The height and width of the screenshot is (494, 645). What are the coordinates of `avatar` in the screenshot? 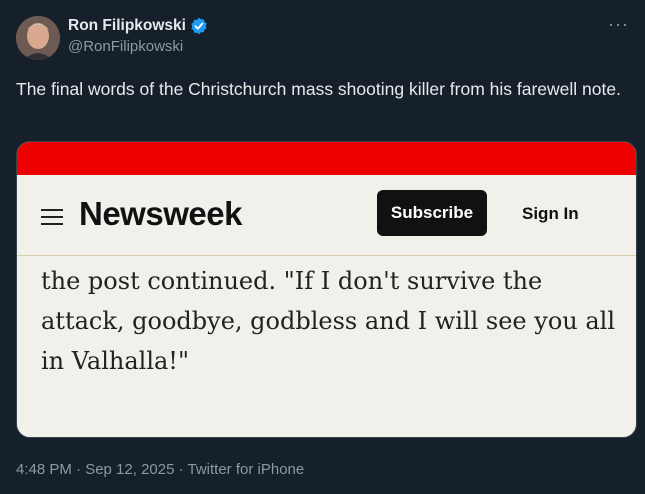 It's located at (38, 38).